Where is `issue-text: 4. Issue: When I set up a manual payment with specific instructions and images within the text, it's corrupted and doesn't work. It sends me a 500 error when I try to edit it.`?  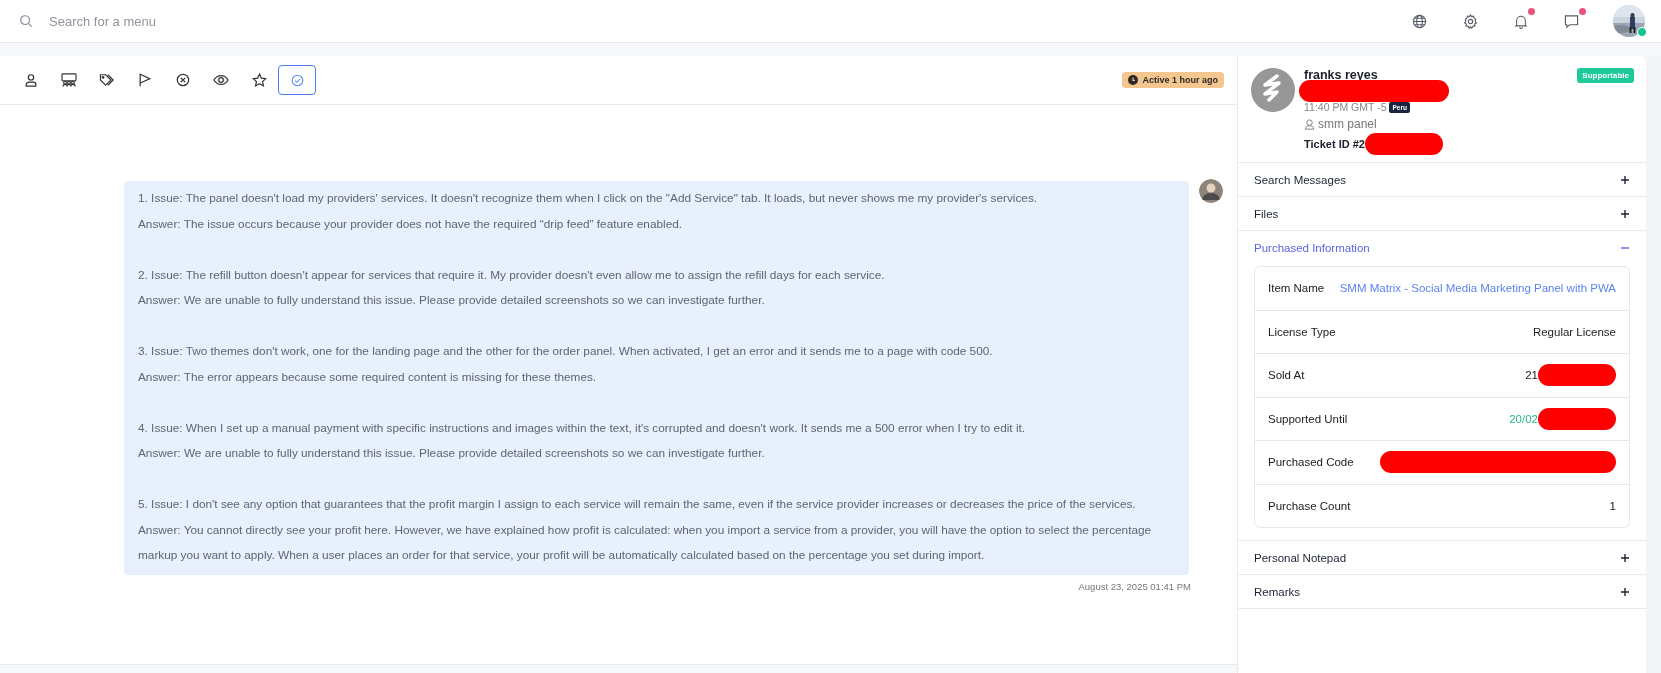 issue-text: 4. Issue: When I set up a manual payment with specific instructions and images within the text, it's corrupted and doesn't work. It sends me a 500 error when I try to edit it. is located at coordinates (582, 428).